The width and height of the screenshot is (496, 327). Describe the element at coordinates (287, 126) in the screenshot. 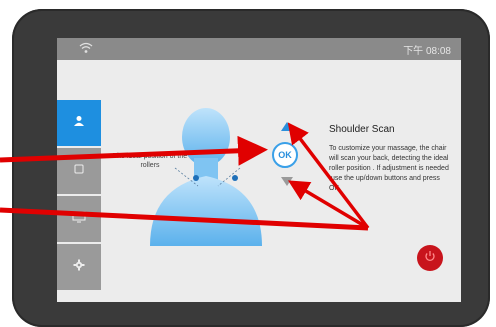

I see `up-arrow-button` at that location.